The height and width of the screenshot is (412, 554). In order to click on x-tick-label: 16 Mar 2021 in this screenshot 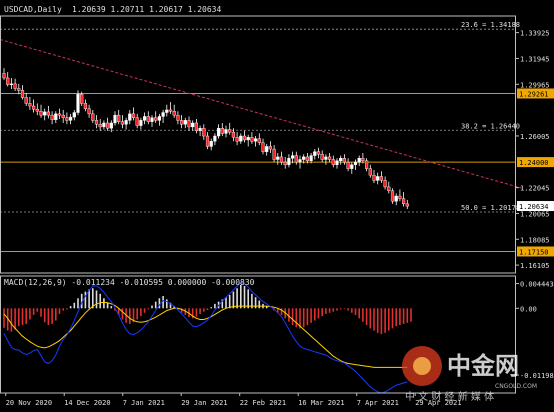, I will do `click(321, 403)`.